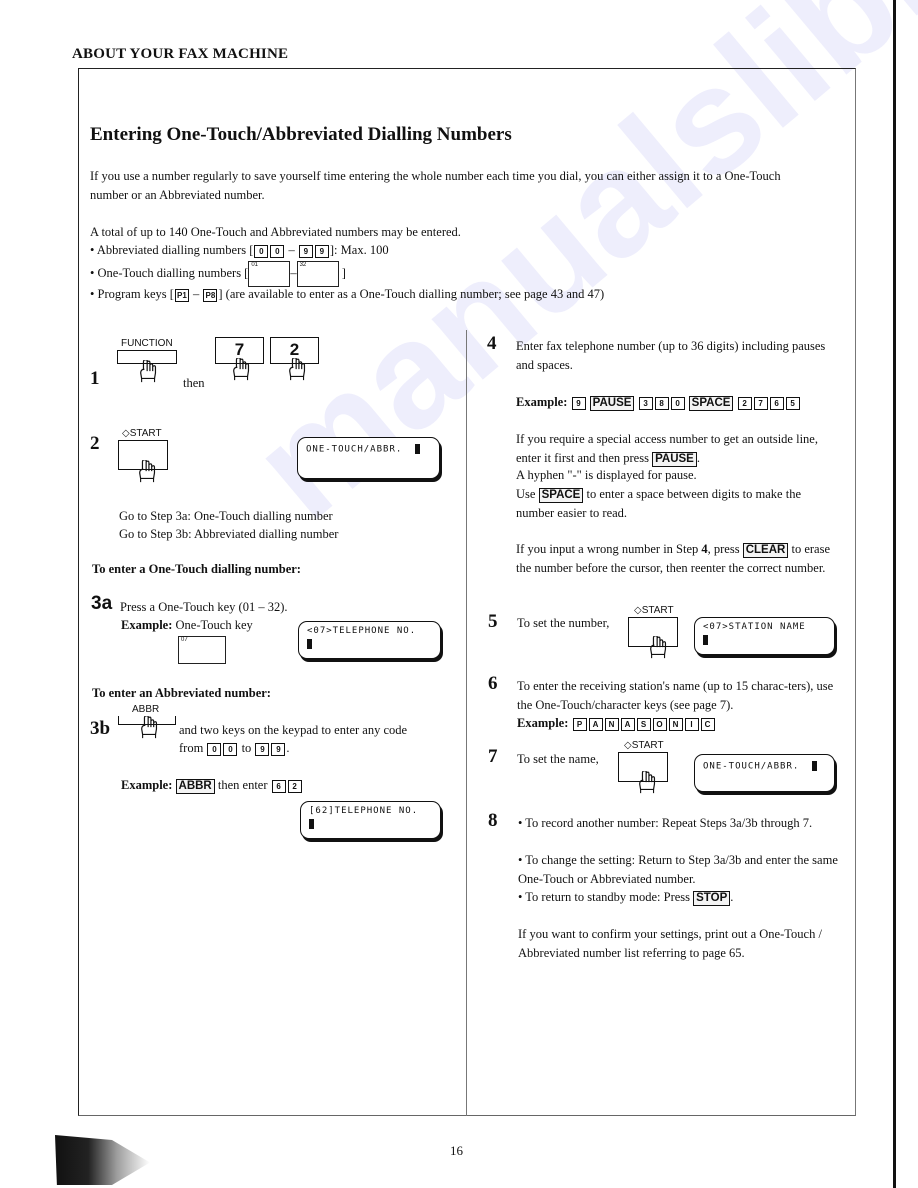  What do you see at coordinates (606, 475) in the screenshot?
I see `step-4-note-hyphen: A hyphen "-" is displayed for pause.` at bounding box center [606, 475].